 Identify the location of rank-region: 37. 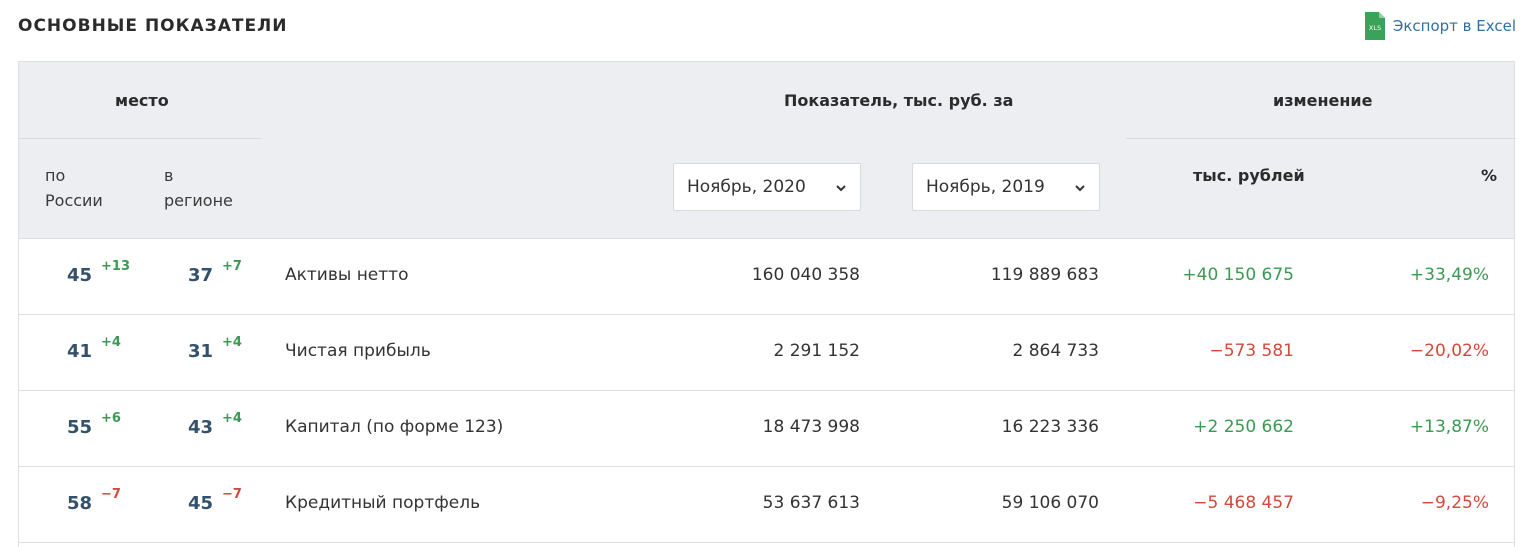
(201, 275).